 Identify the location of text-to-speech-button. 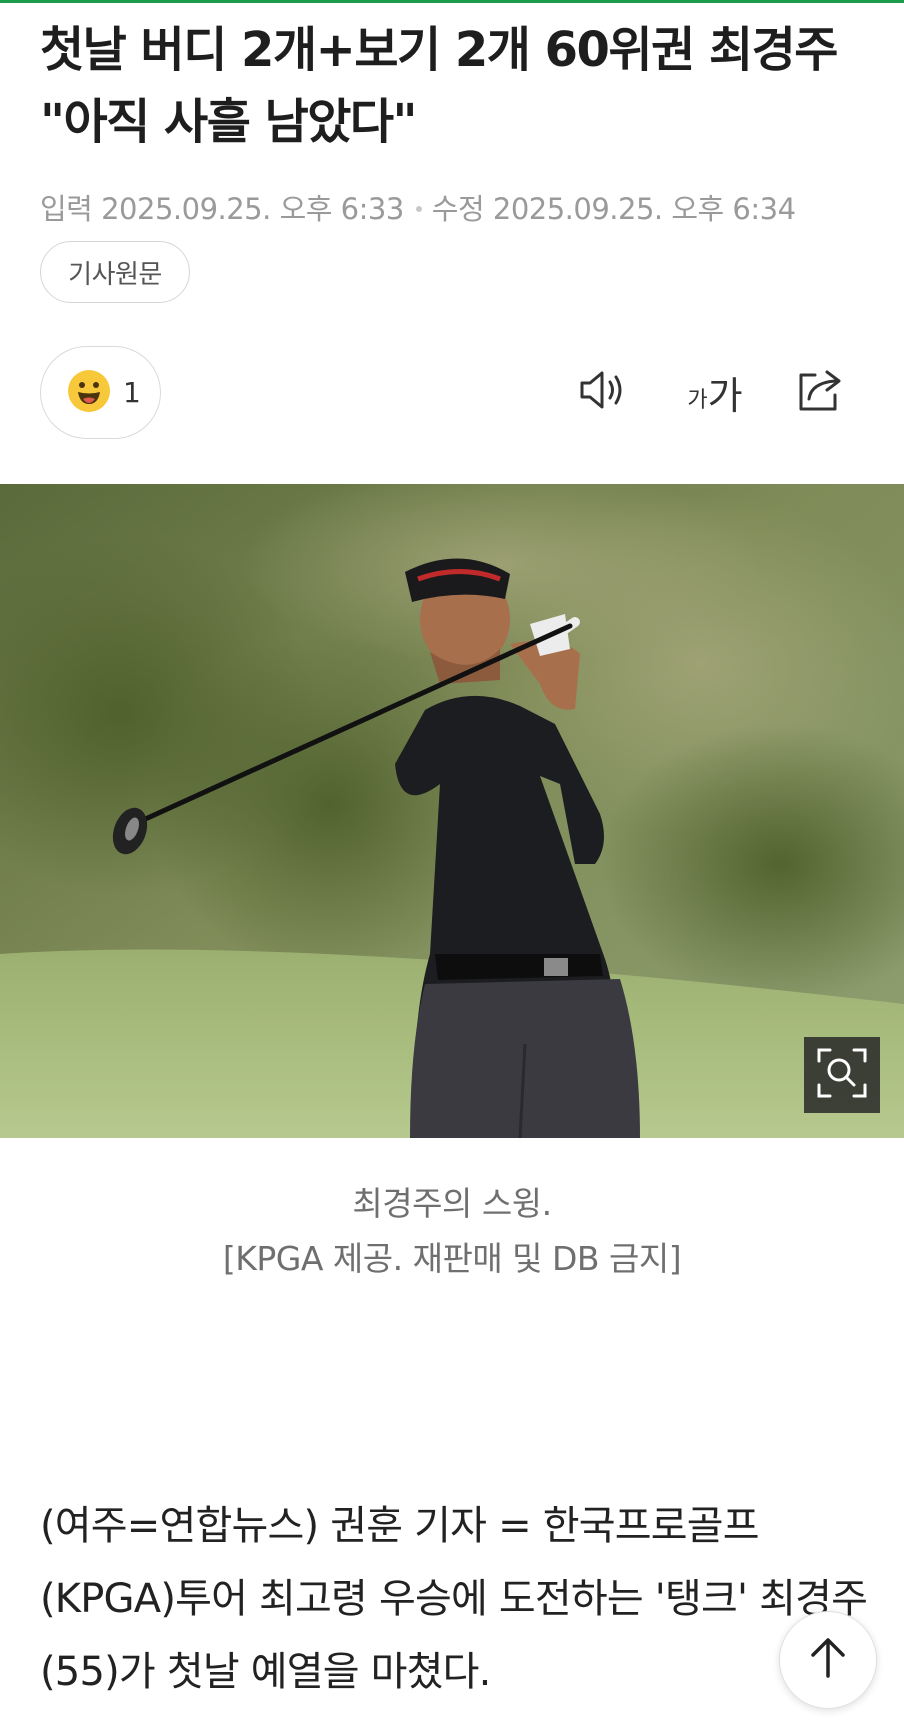
(604, 392).